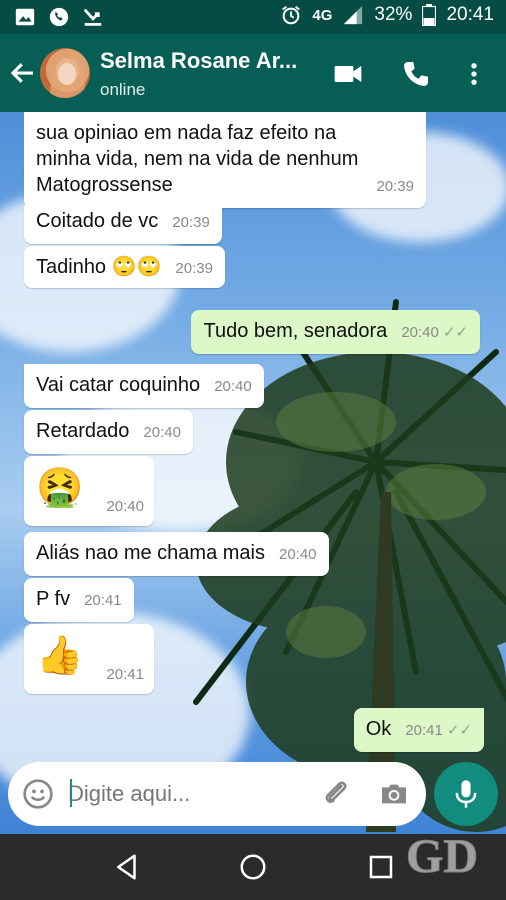 The image size is (506, 900). Describe the element at coordinates (429, 15) in the screenshot. I see `battery-icon` at that location.